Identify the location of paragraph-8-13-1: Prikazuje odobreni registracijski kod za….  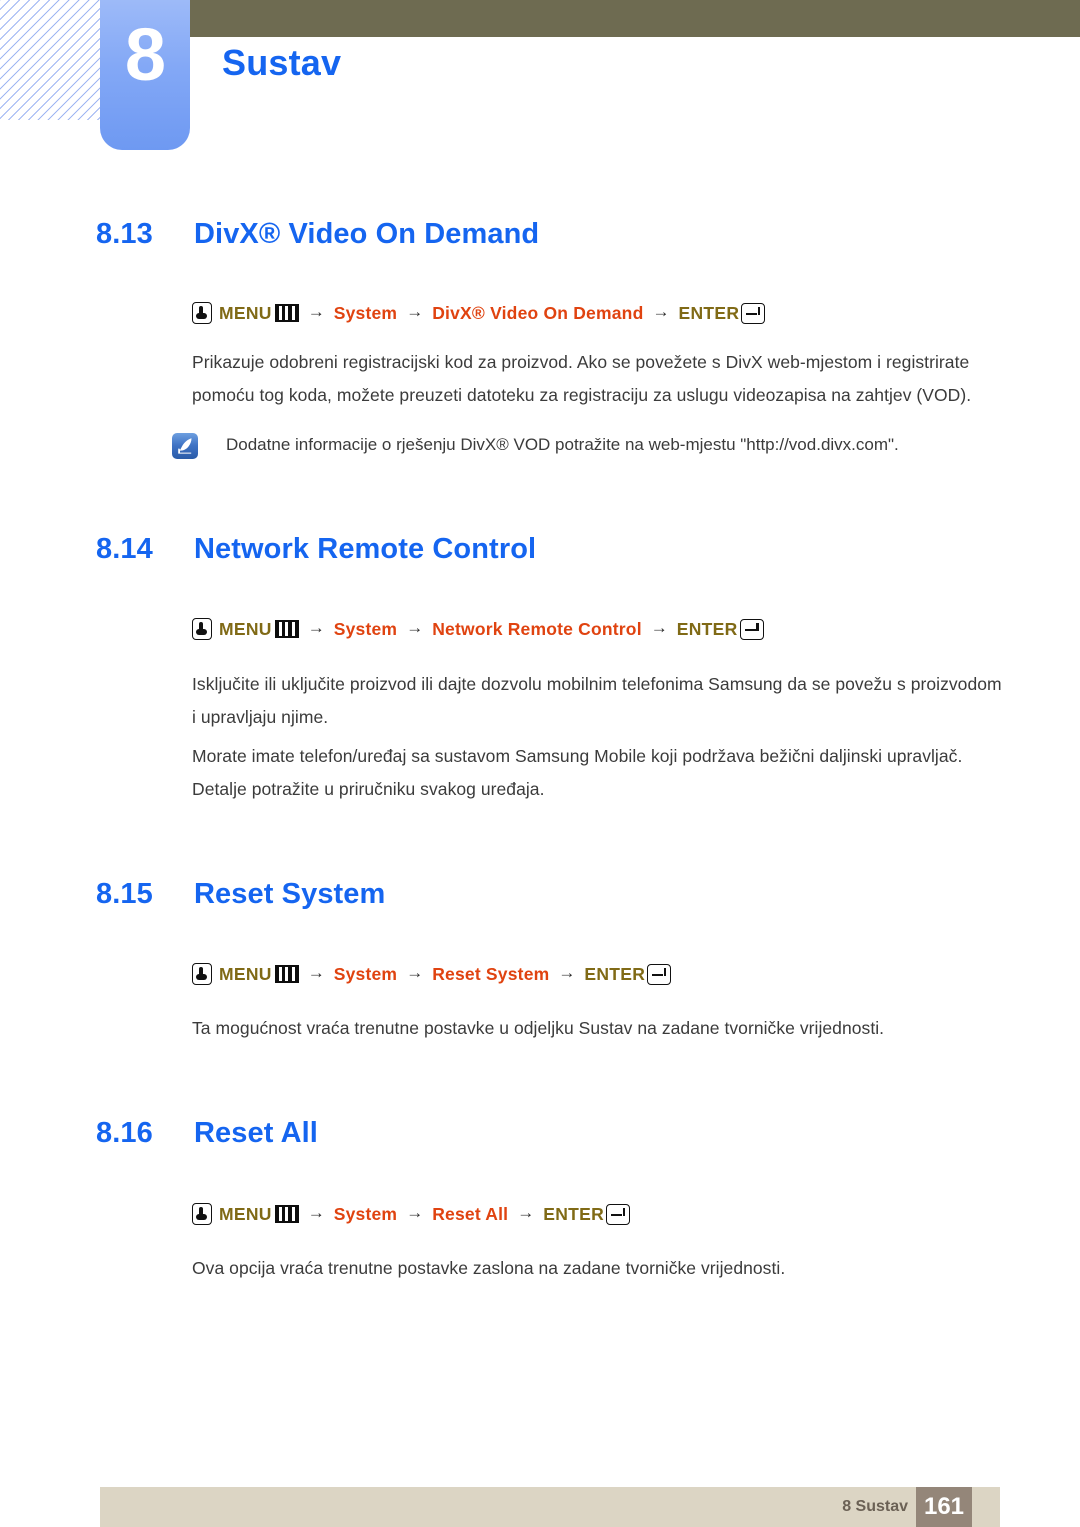
(582, 378).